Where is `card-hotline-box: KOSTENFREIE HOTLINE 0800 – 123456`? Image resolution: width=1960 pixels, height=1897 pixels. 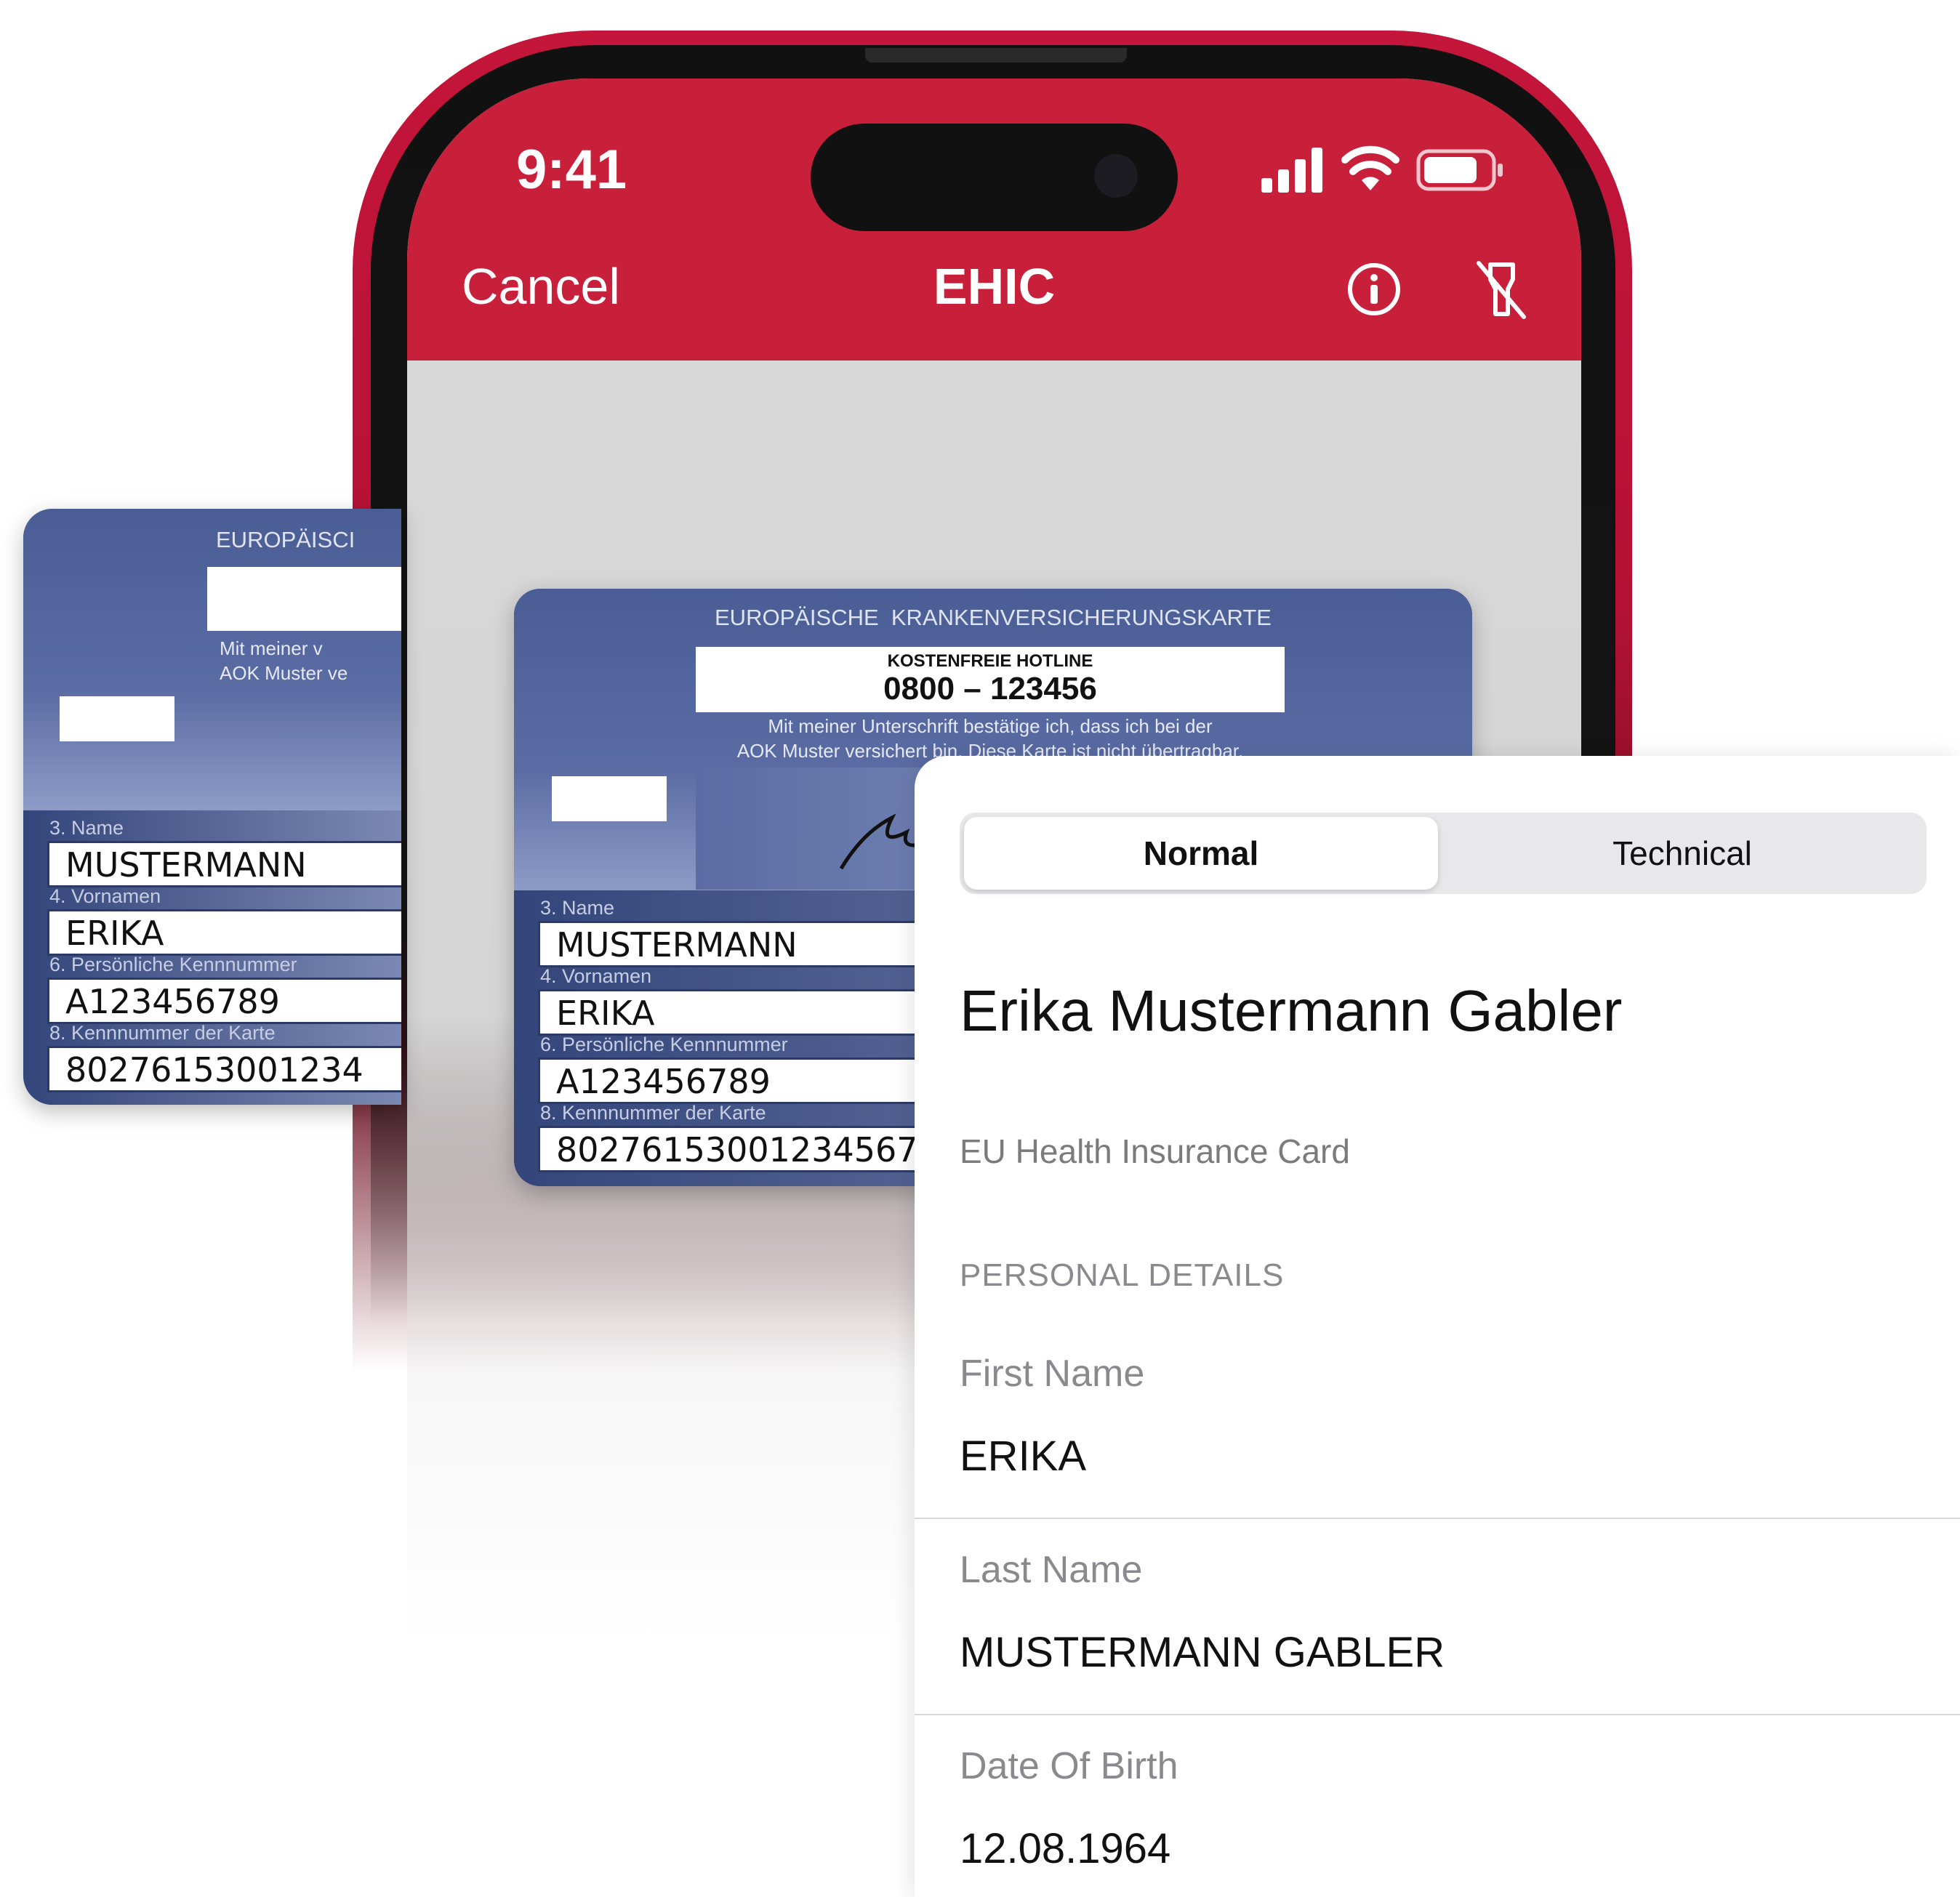 card-hotline-box: KOSTENFREIE HOTLINE 0800 – 123456 is located at coordinates (991, 679).